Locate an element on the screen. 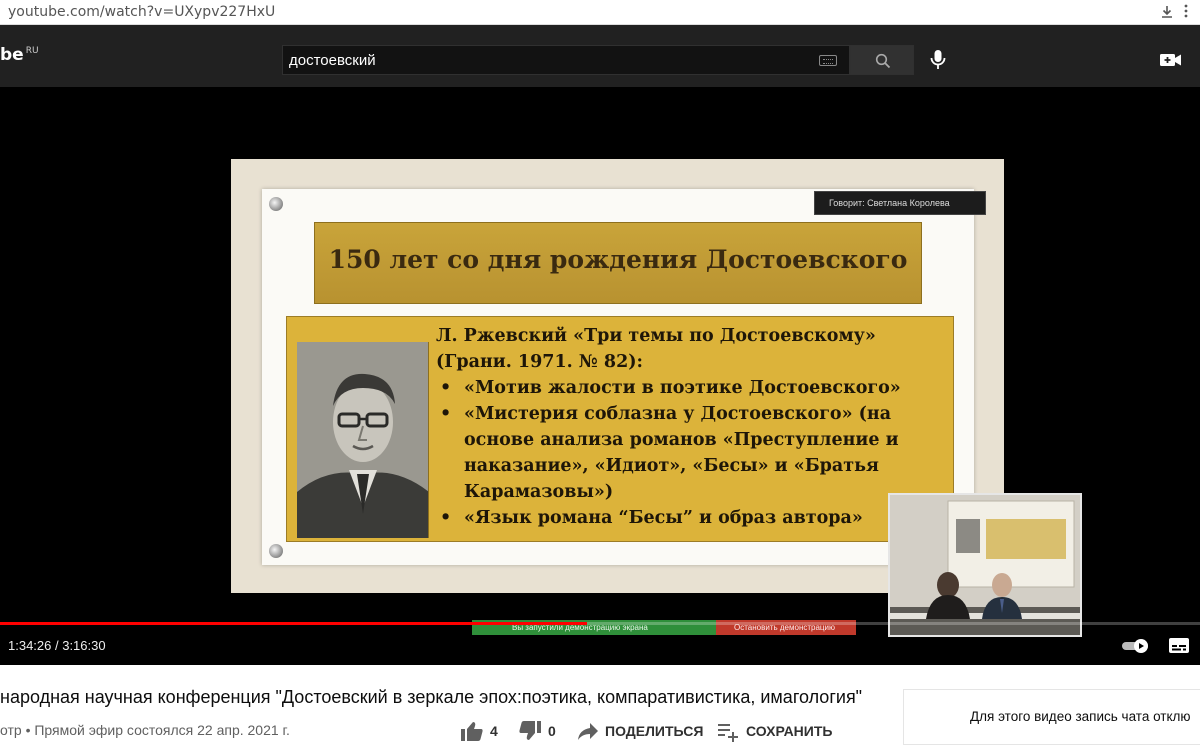 Image resolution: width=1200 pixels, height=750 pixels. logo-region: RU is located at coordinates (32, 51).